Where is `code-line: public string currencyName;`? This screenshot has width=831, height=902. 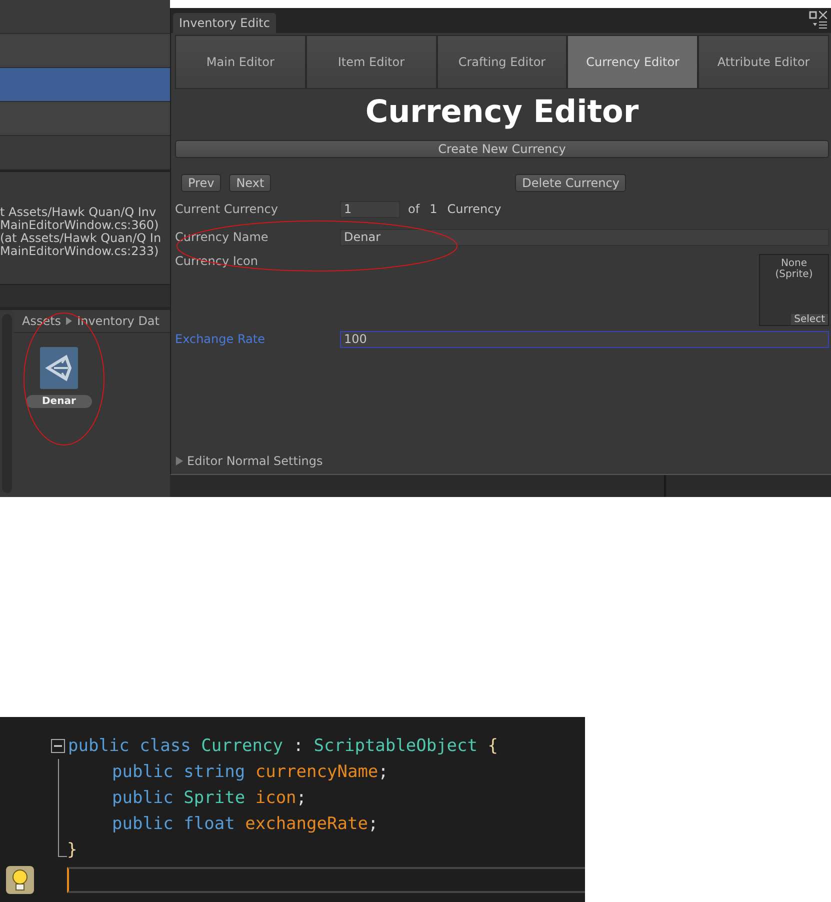
code-line: public string currencyName; is located at coordinates (250, 772).